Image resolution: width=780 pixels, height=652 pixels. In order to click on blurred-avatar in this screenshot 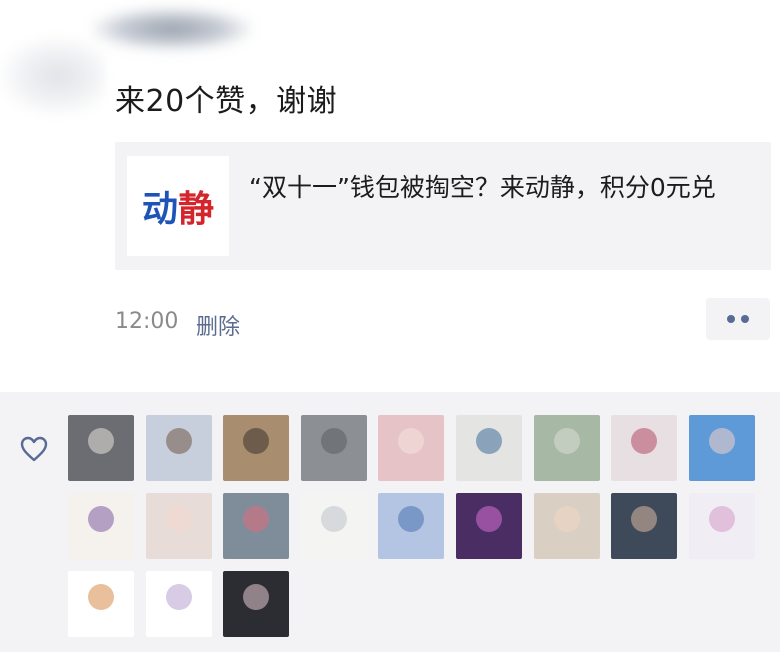, I will do `click(52, 76)`.